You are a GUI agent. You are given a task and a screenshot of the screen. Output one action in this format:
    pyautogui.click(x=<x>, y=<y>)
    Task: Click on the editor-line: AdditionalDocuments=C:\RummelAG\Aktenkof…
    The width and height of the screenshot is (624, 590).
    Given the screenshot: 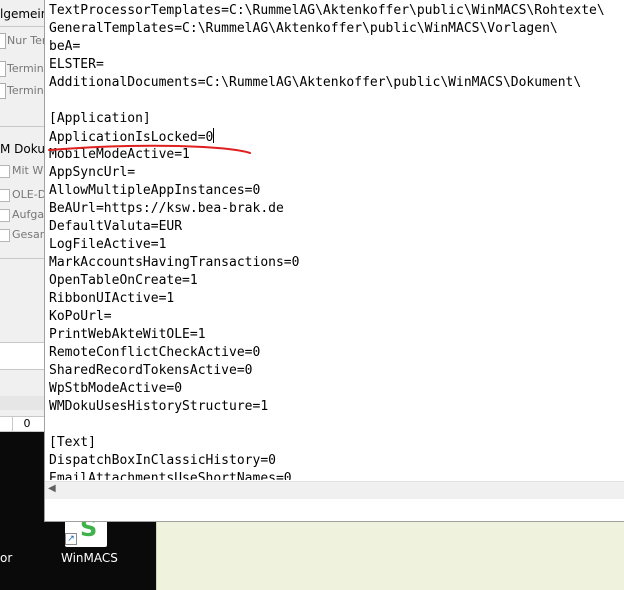 What is the action you would take?
    pyautogui.click(x=315, y=82)
    